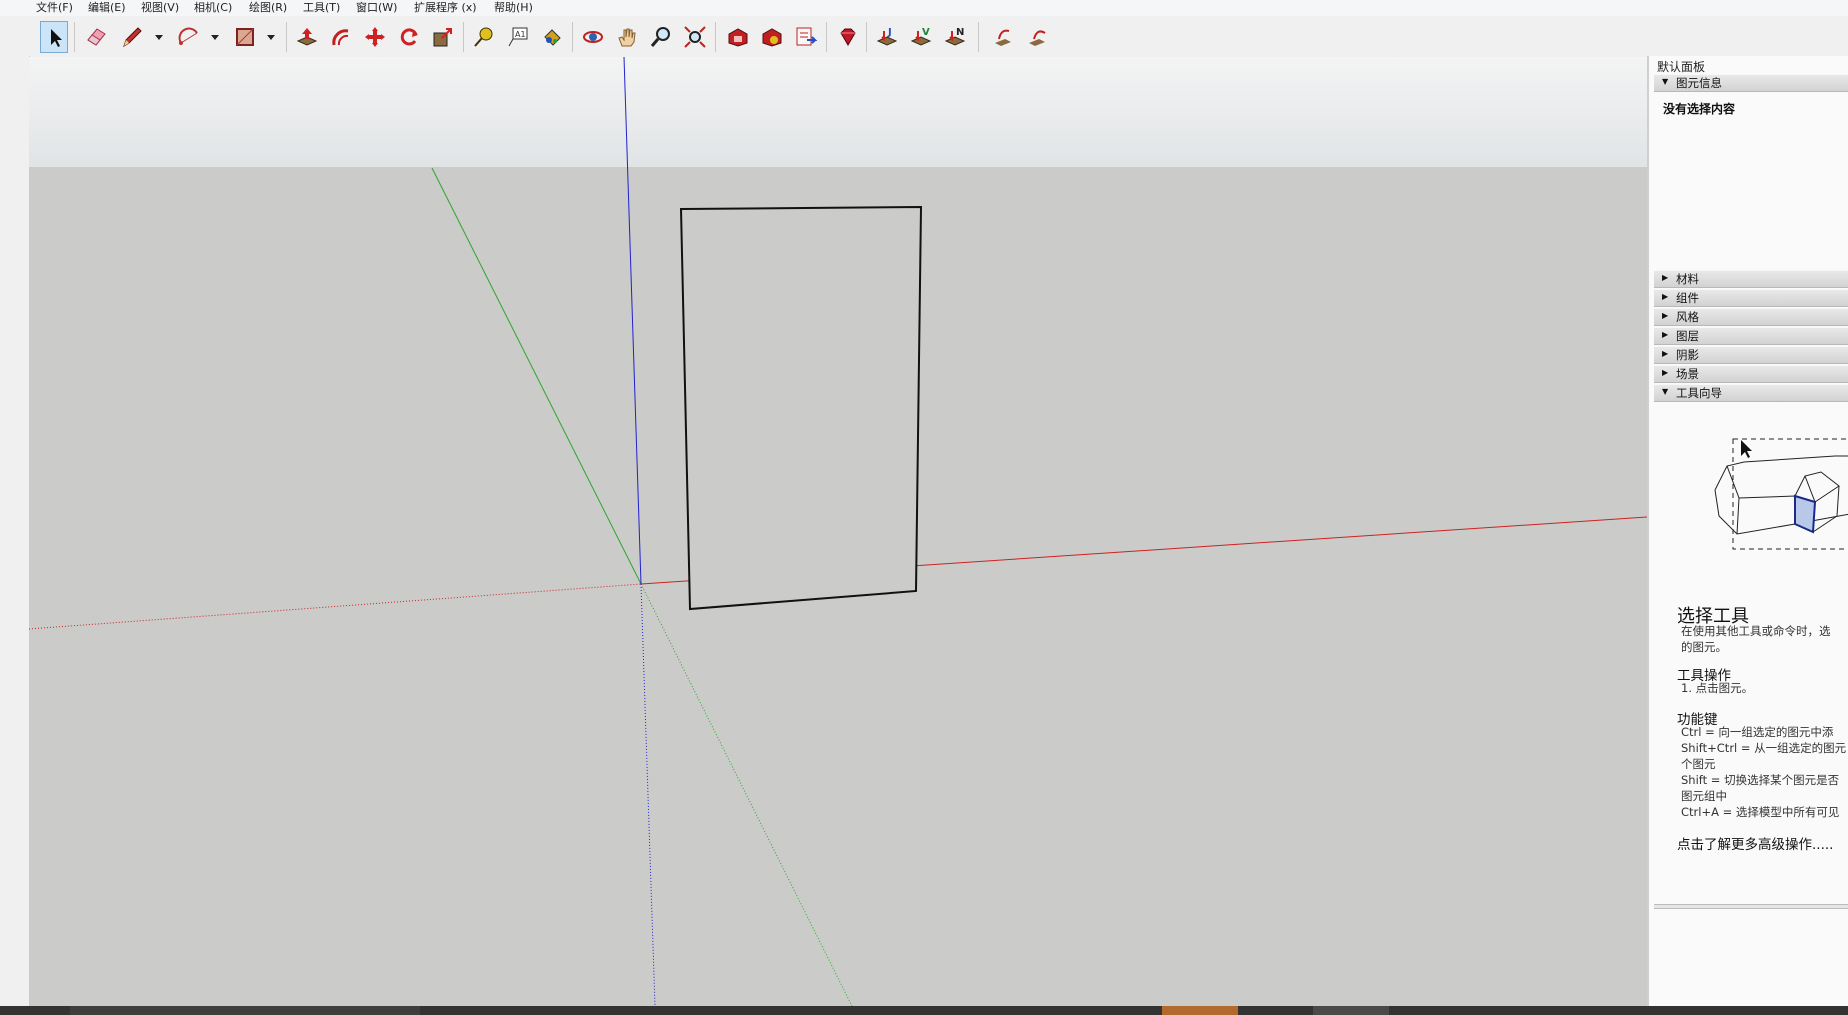 This screenshot has width=1848, height=1015. Describe the element at coordinates (189, 37) in the screenshot. I see `arc-tool-button` at that location.